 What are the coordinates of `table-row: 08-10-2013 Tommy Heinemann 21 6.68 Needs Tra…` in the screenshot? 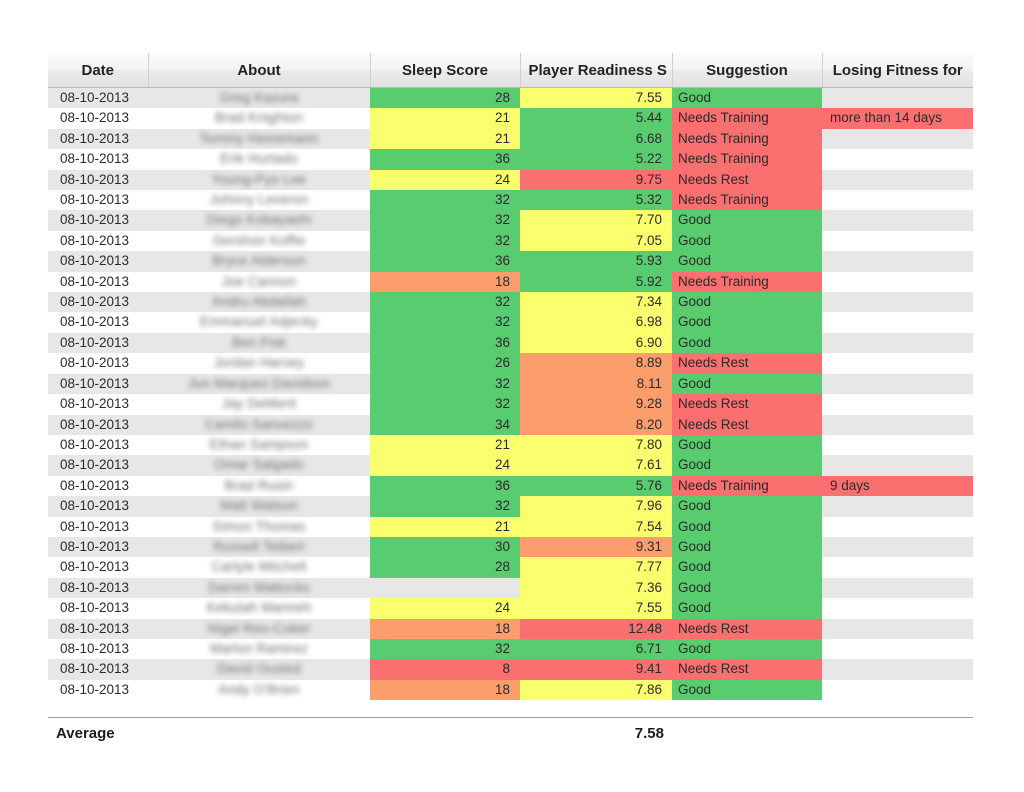 It's located at (510, 139).